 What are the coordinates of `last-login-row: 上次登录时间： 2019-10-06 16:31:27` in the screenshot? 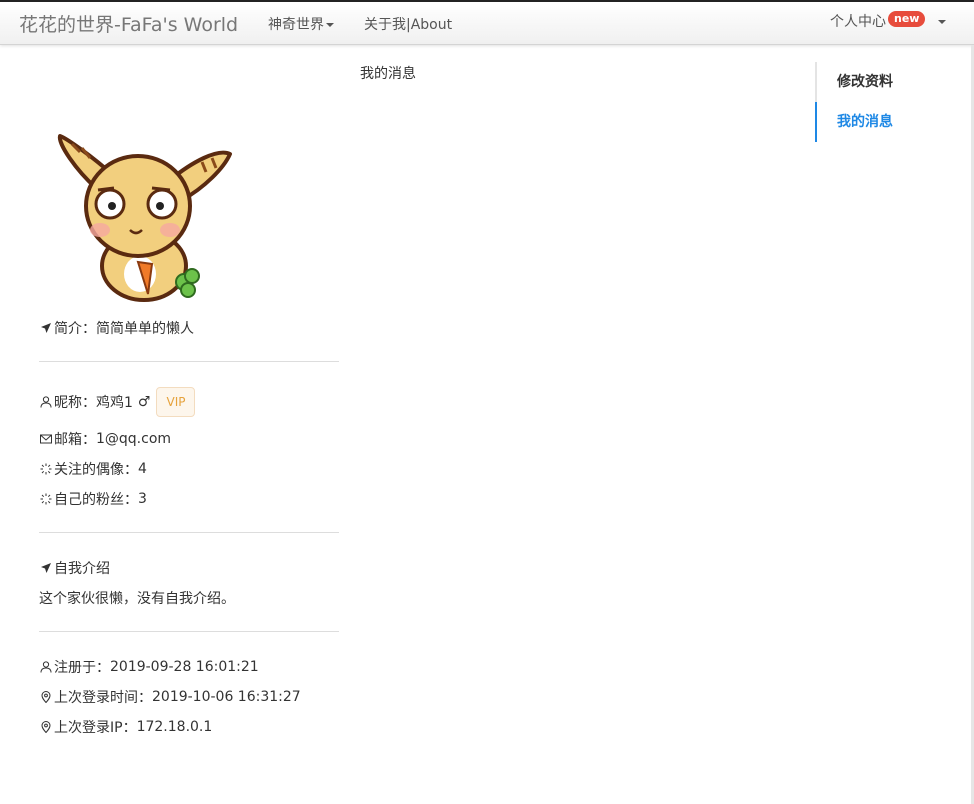 It's located at (170, 697).